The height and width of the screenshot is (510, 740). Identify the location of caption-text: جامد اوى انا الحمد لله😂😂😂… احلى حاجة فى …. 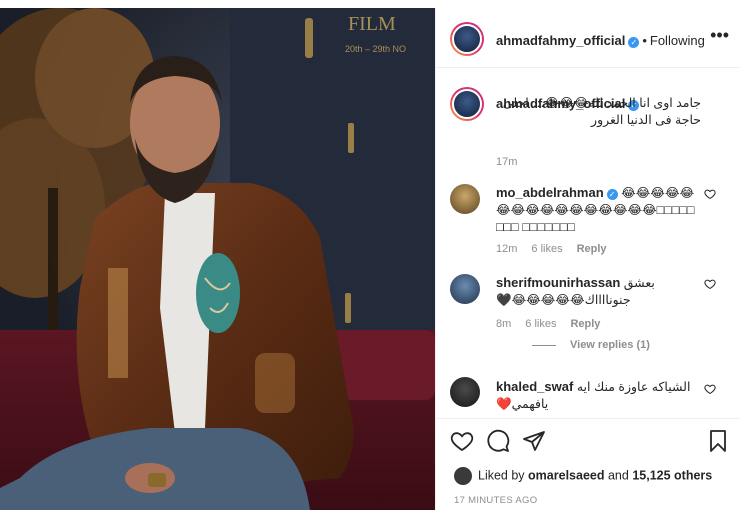
(601, 111).